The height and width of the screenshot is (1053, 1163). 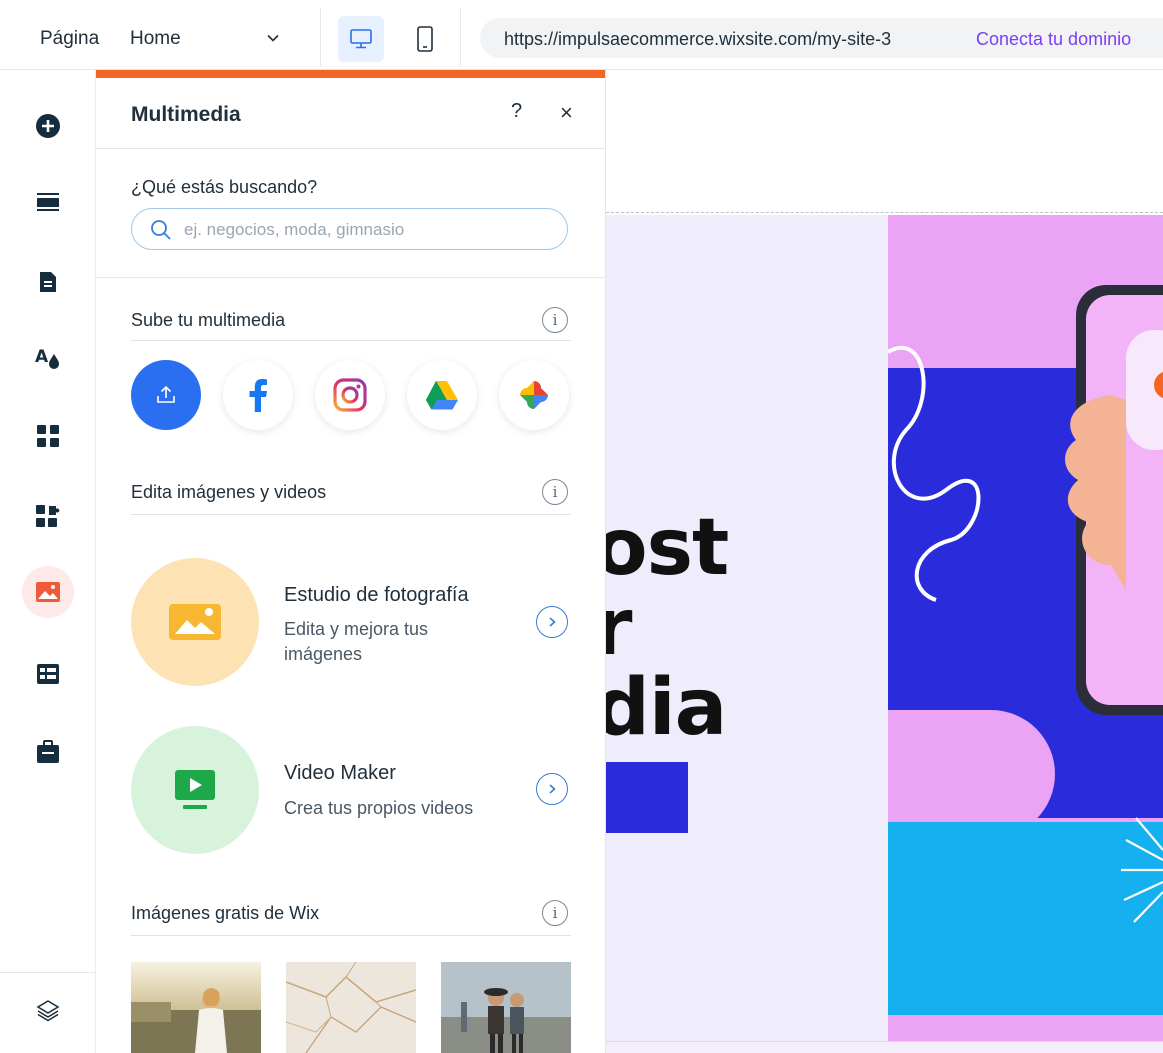 I want to click on video-maker-thumbnail, so click(x=195, y=790).